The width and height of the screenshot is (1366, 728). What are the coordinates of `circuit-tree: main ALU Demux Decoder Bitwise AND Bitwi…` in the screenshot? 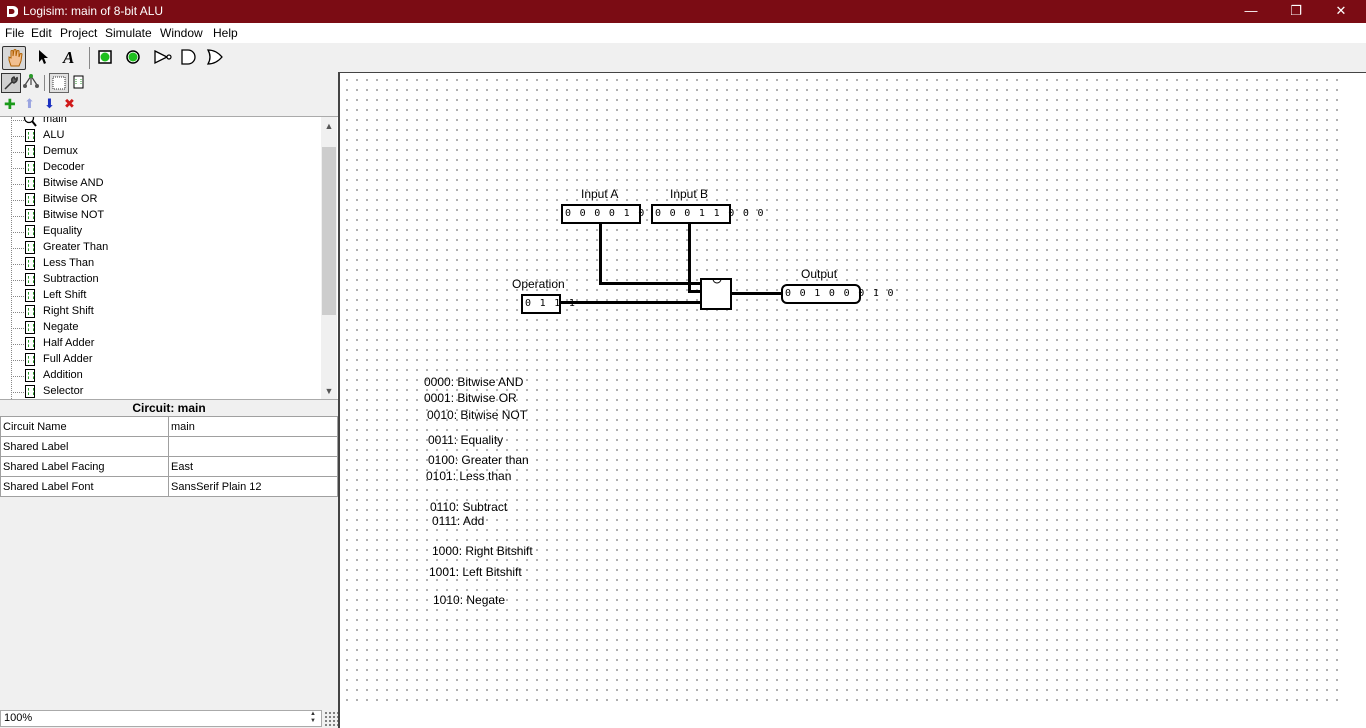 It's located at (169, 258).